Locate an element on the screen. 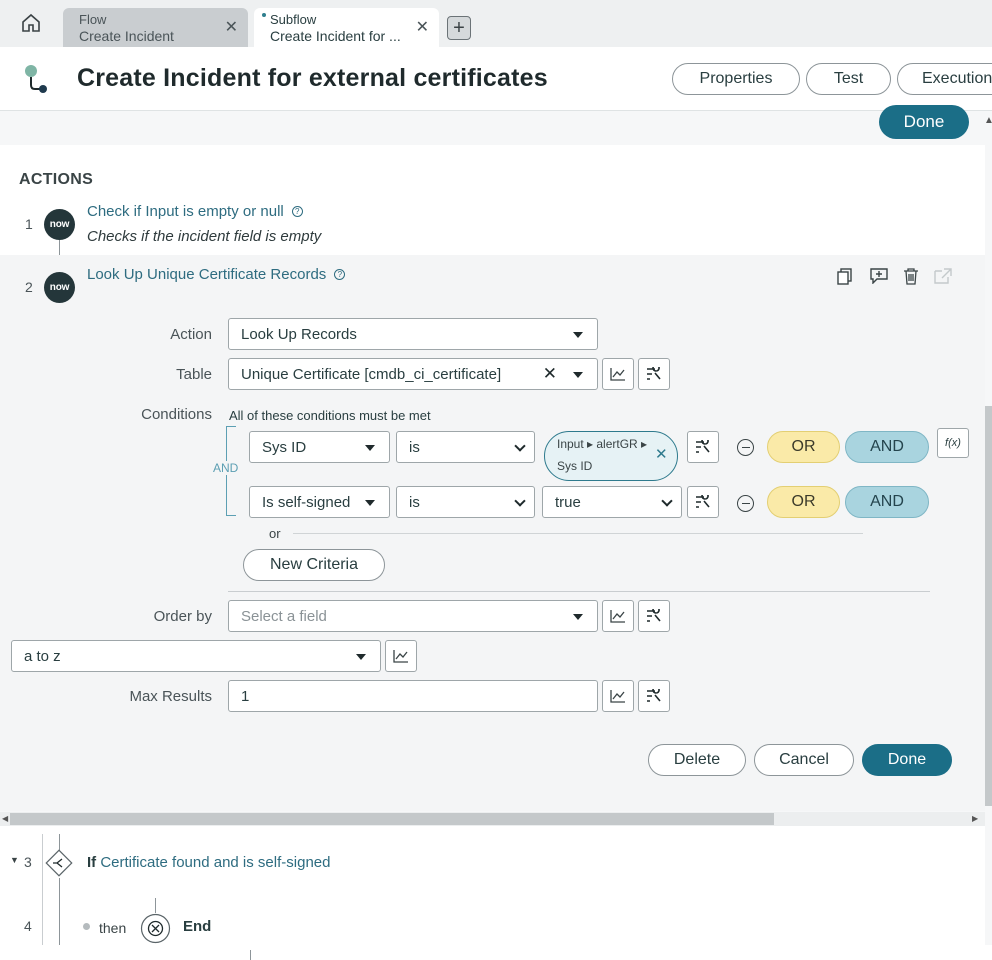 The height and width of the screenshot is (960, 992). unsaved-dot-icon is located at coordinates (264, 15).